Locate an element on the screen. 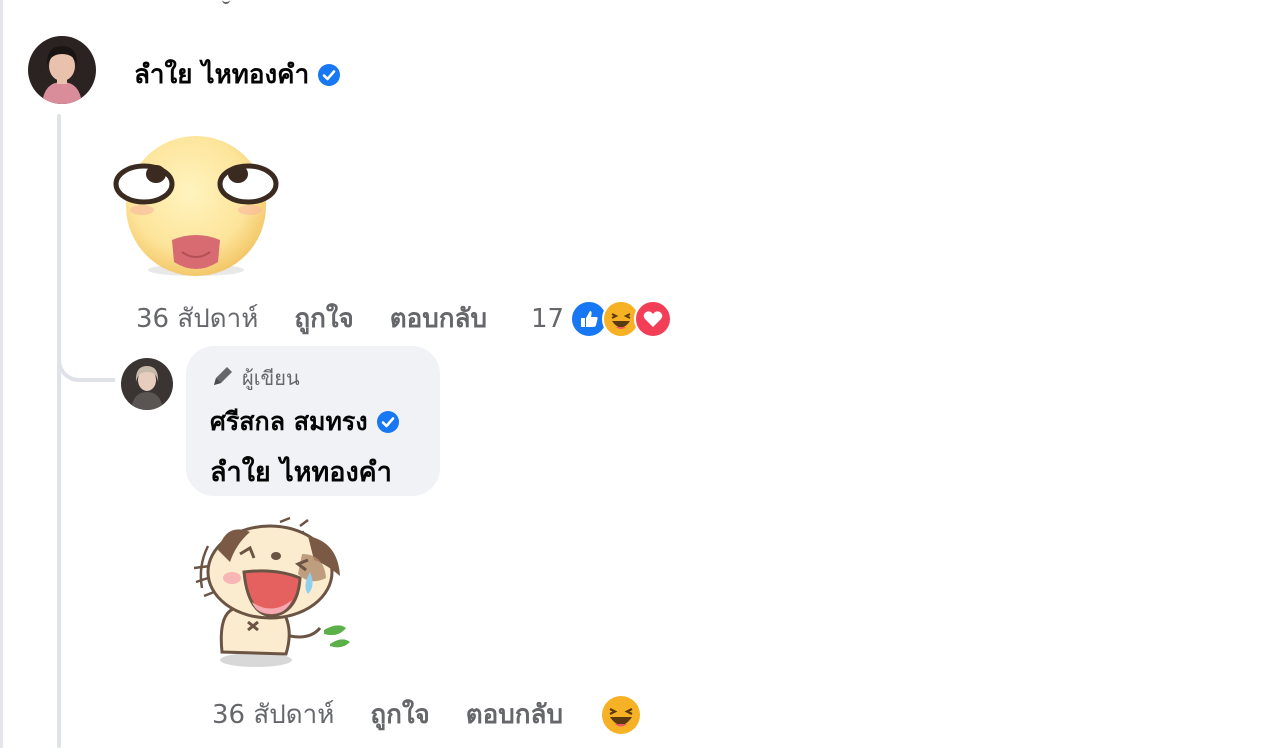 This screenshot has width=1280, height=748. reply-actions: 36 สัปดาห์ ถูกใจ ตอบกลับ is located at coordinates (426, 714).